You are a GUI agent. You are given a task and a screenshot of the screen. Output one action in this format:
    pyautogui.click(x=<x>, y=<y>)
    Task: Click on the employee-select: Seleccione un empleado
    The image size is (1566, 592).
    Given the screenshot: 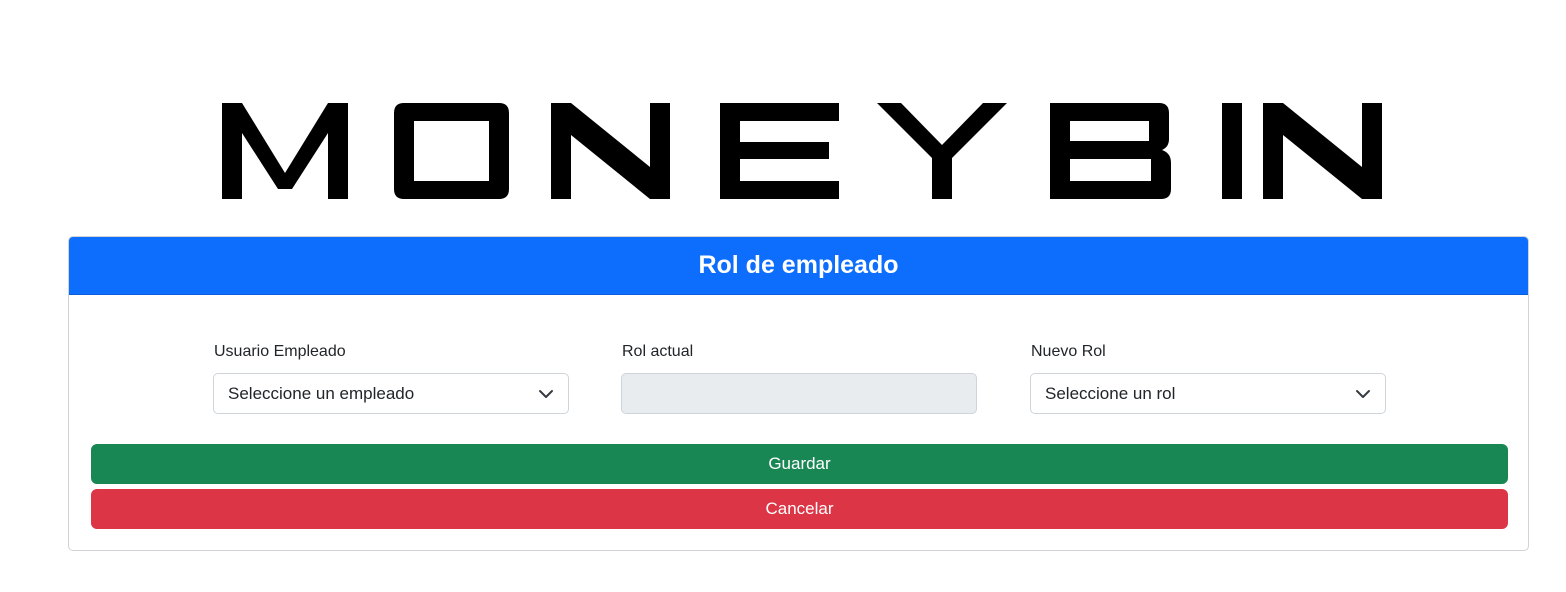 What is the action you would take?
    pyautogui.click(x=391, y=393)
    